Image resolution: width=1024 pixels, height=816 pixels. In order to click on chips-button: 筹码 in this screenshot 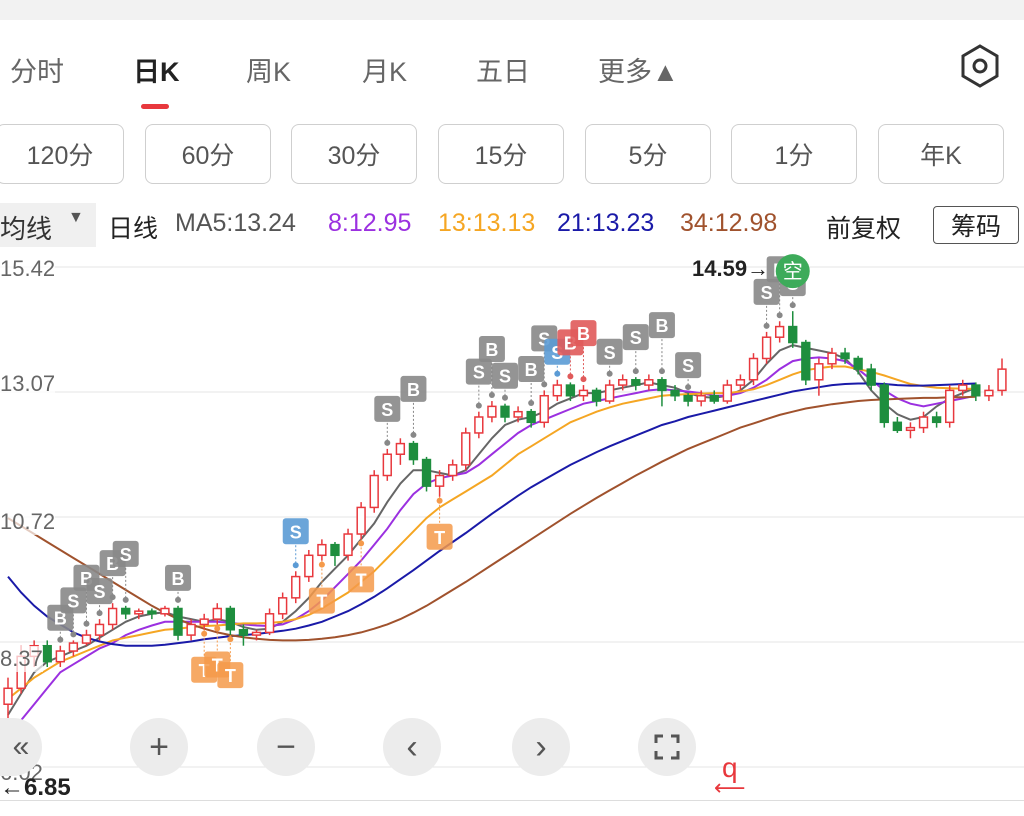, I will do `click(976, 225)`.